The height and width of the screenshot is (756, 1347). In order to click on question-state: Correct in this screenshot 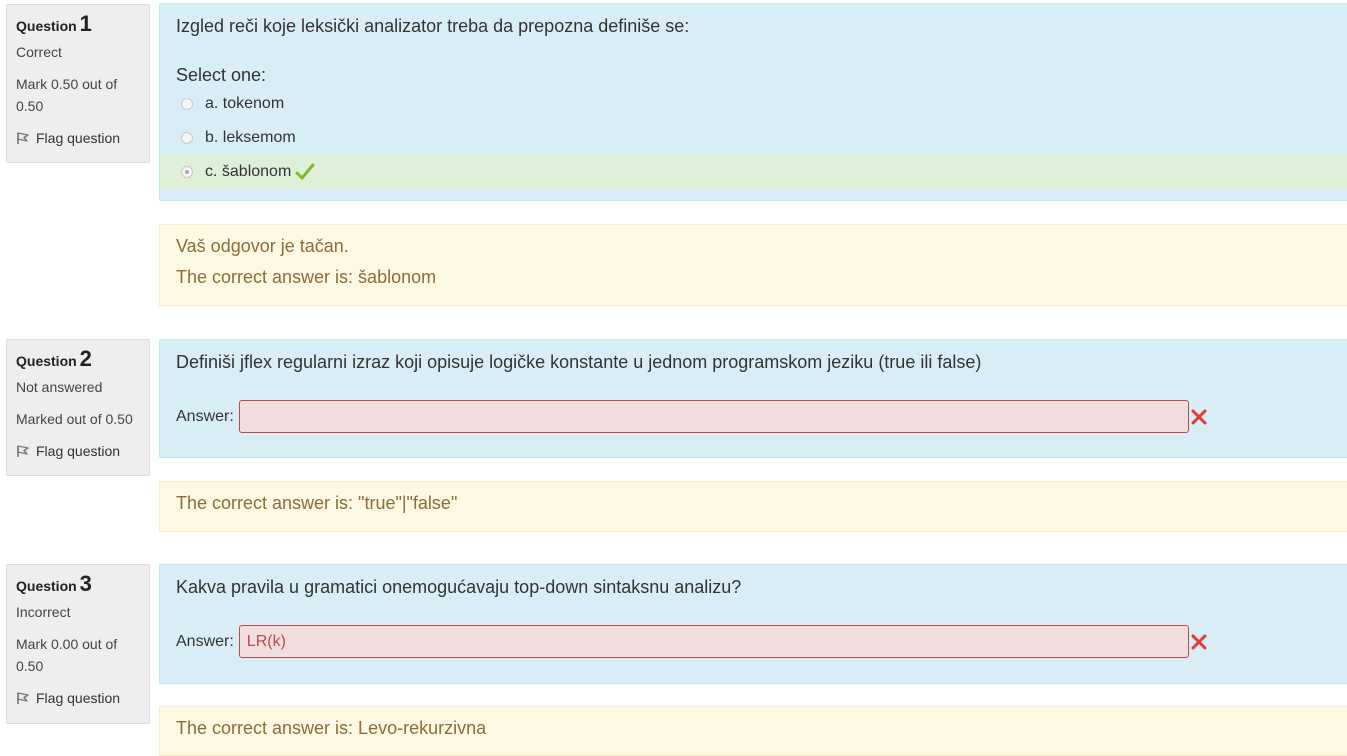, I will do `click(39, 52)`.